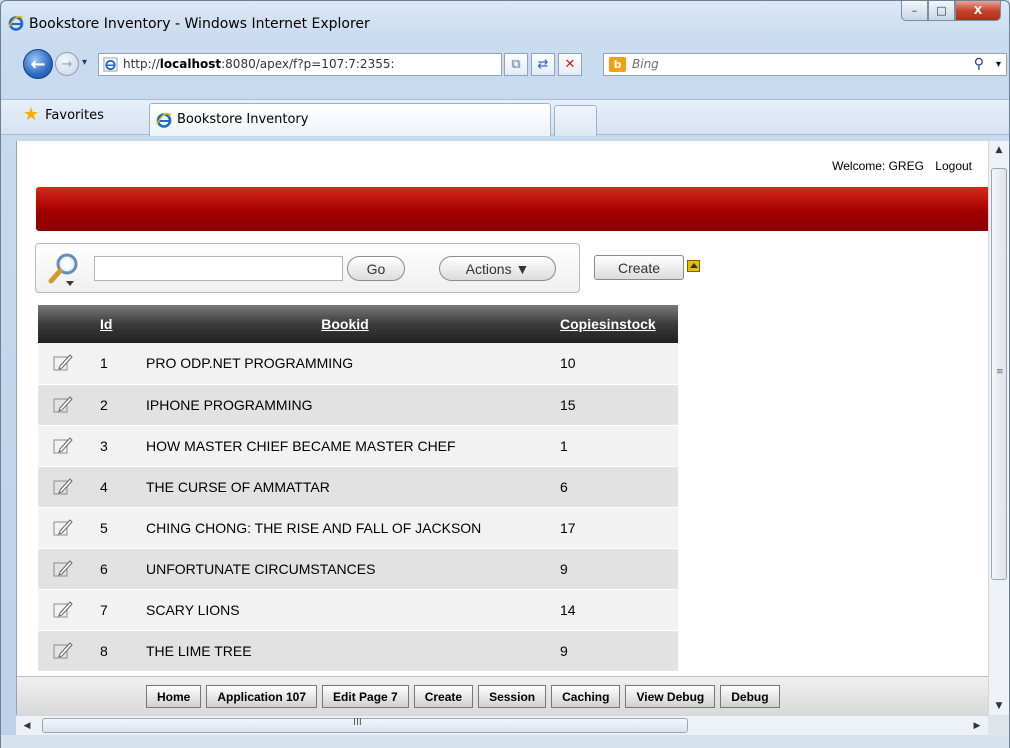 Image resolution: width=1010 pixels, height=748 pixels. I want to click on dev-view-debug-button: View Debug, so click(670, 696).